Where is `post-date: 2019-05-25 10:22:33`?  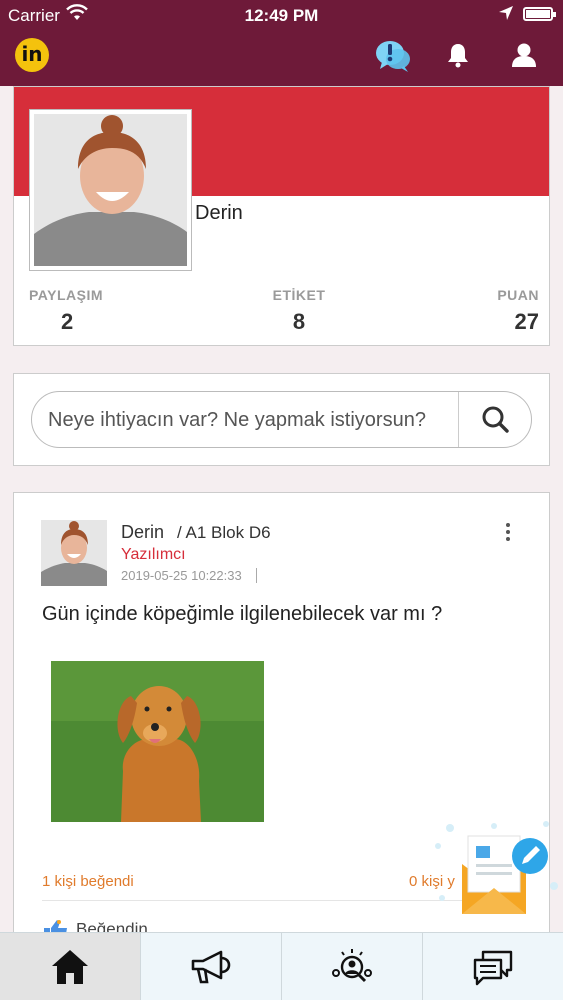
post-date: 2019-05-25 10:22:33 is located at coordinates (189, 575).